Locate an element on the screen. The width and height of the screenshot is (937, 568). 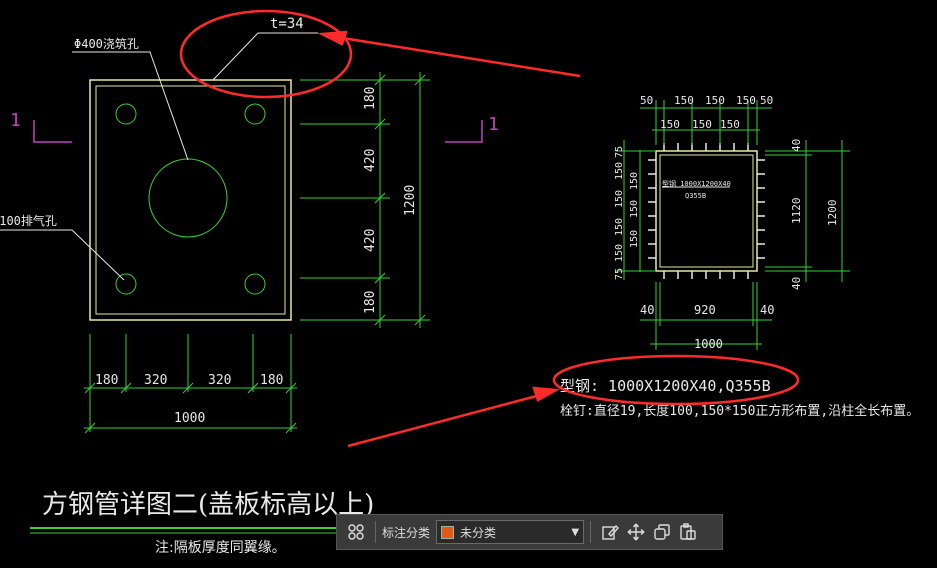
chevron-down-icon: ▼ is located at coordinates (575, 532).